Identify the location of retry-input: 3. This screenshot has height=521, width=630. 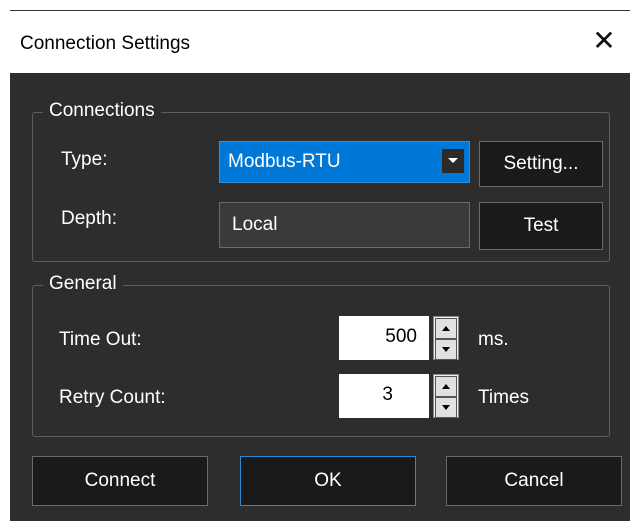
(384, 396).